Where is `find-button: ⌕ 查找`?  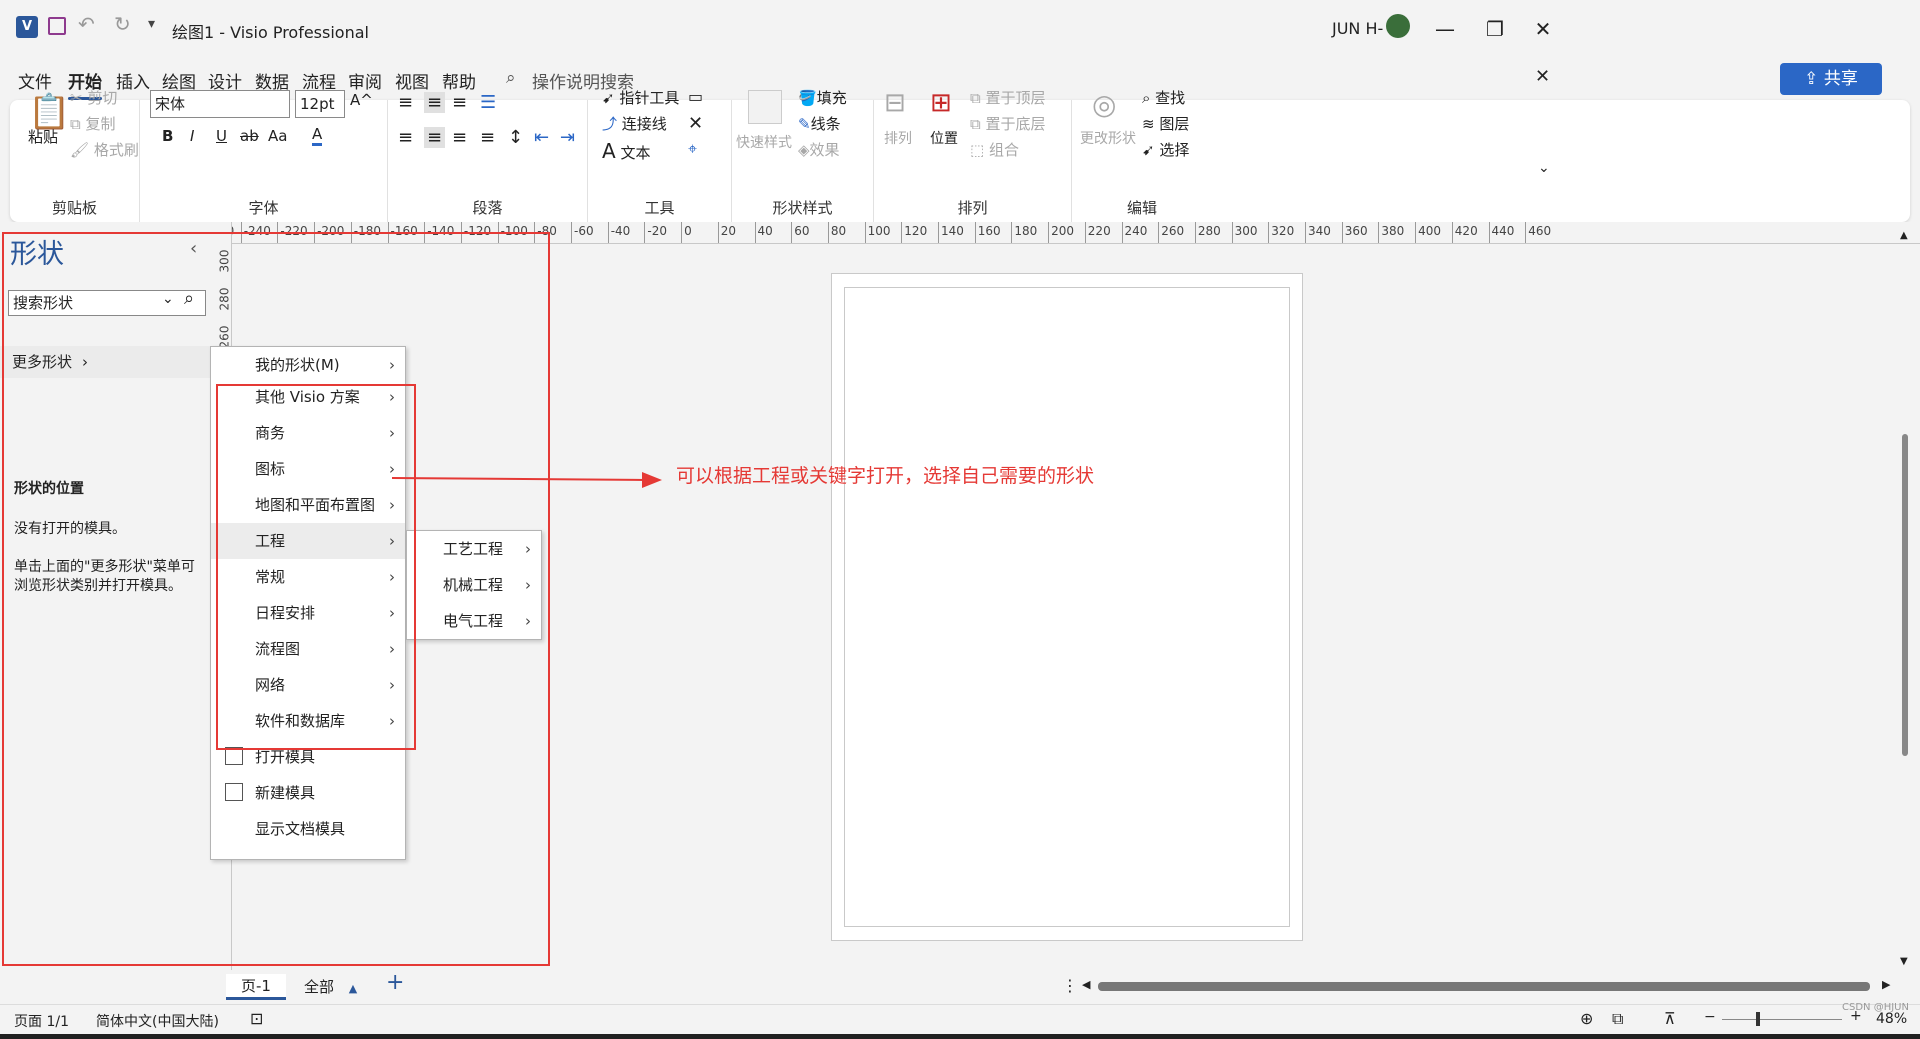 find-button: ⌕ 查找 is located at coordinates (1163, 97).